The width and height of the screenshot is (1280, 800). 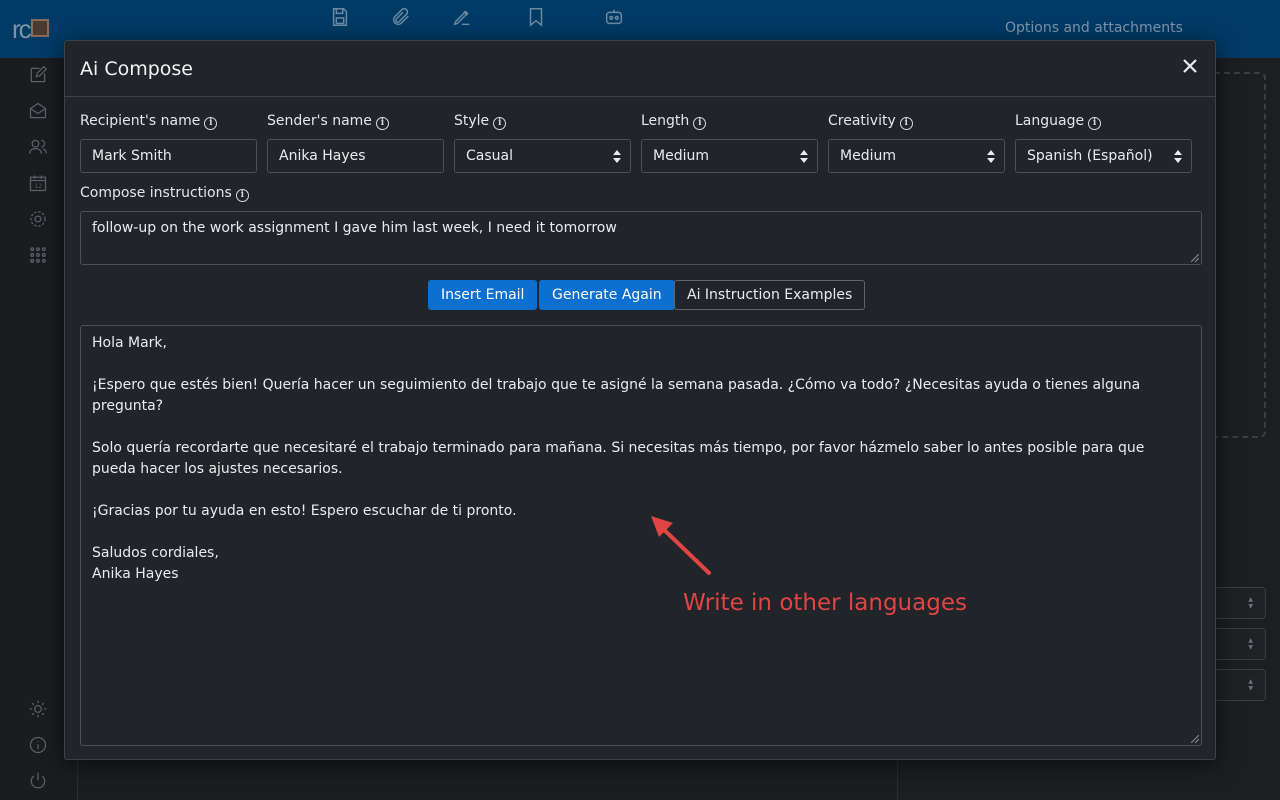 I want to click on mail-icon, so click(x=38, y=111).